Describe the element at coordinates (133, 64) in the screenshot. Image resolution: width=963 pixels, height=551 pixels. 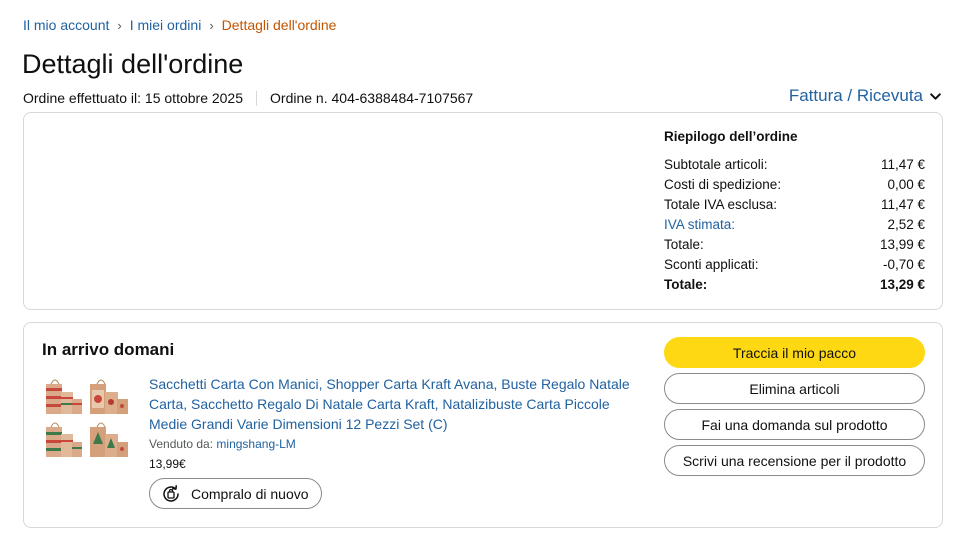
I see `page-title: Dettagli dell'ordine` at that location.